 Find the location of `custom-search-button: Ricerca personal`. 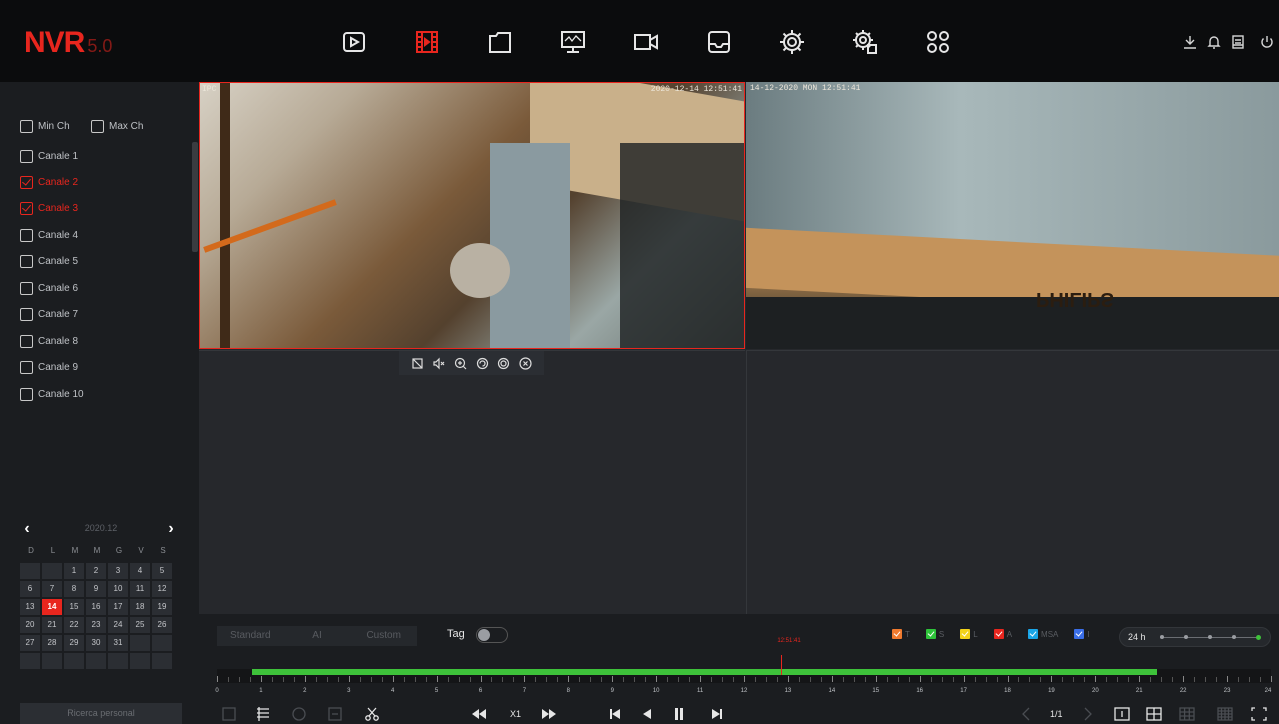

custom-search-button: Ricerca personal is located at coordinates (101, 713).